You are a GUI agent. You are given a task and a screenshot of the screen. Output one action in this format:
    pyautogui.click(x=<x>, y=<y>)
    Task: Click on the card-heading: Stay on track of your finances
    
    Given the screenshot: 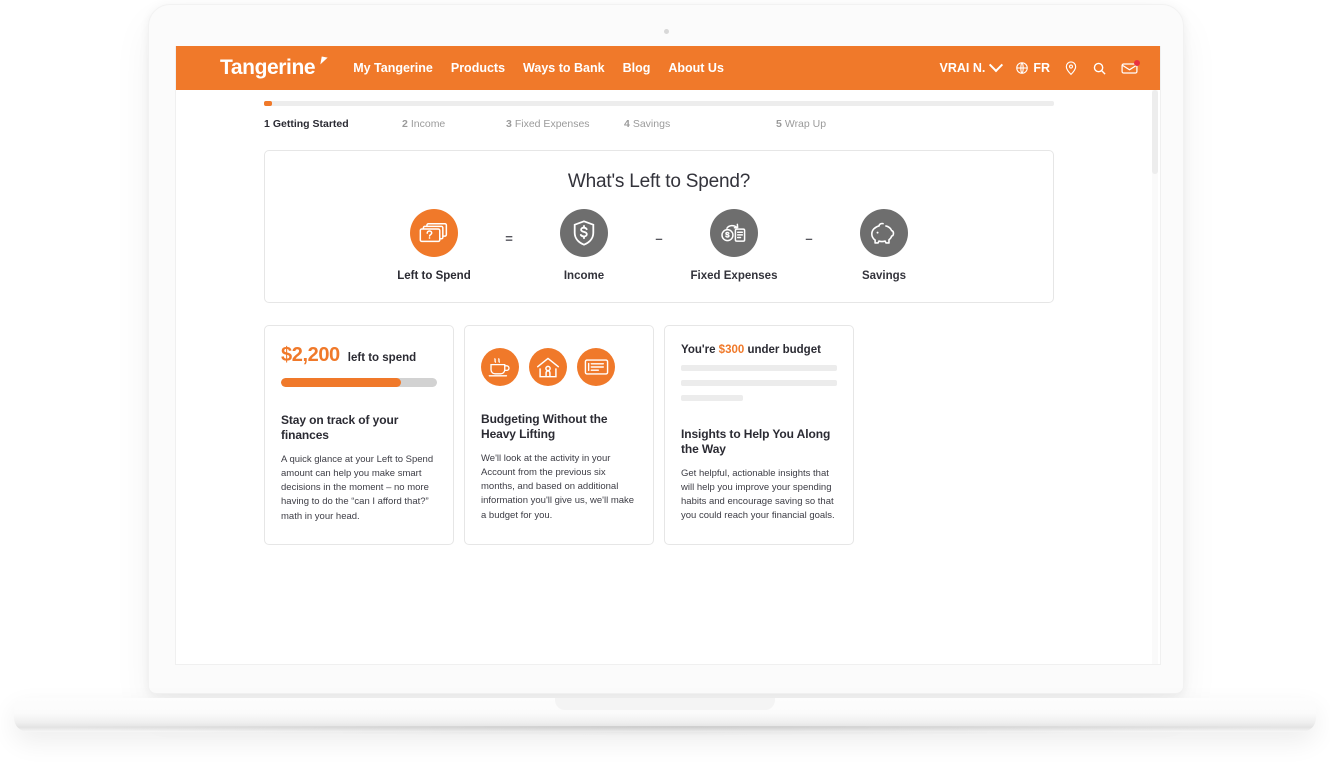 What is the action you would take?
    pyautogui.click(x=340, y=428)
    